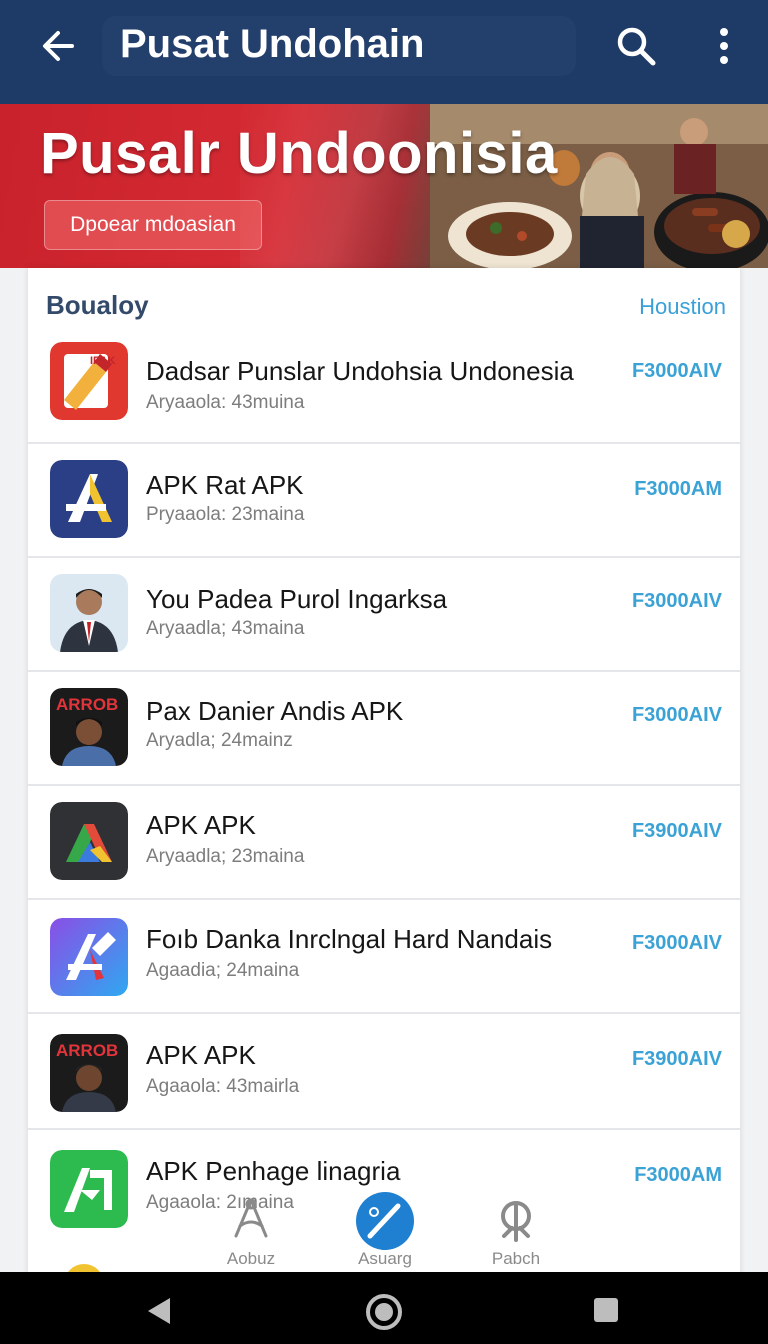 The width and height of the screenshot is (768, 1344). What do you see at coordinates (225, 514) in the screenshot?
I see `app-meta: Pryaaola: 23maina` at bounding box center [225, 514].